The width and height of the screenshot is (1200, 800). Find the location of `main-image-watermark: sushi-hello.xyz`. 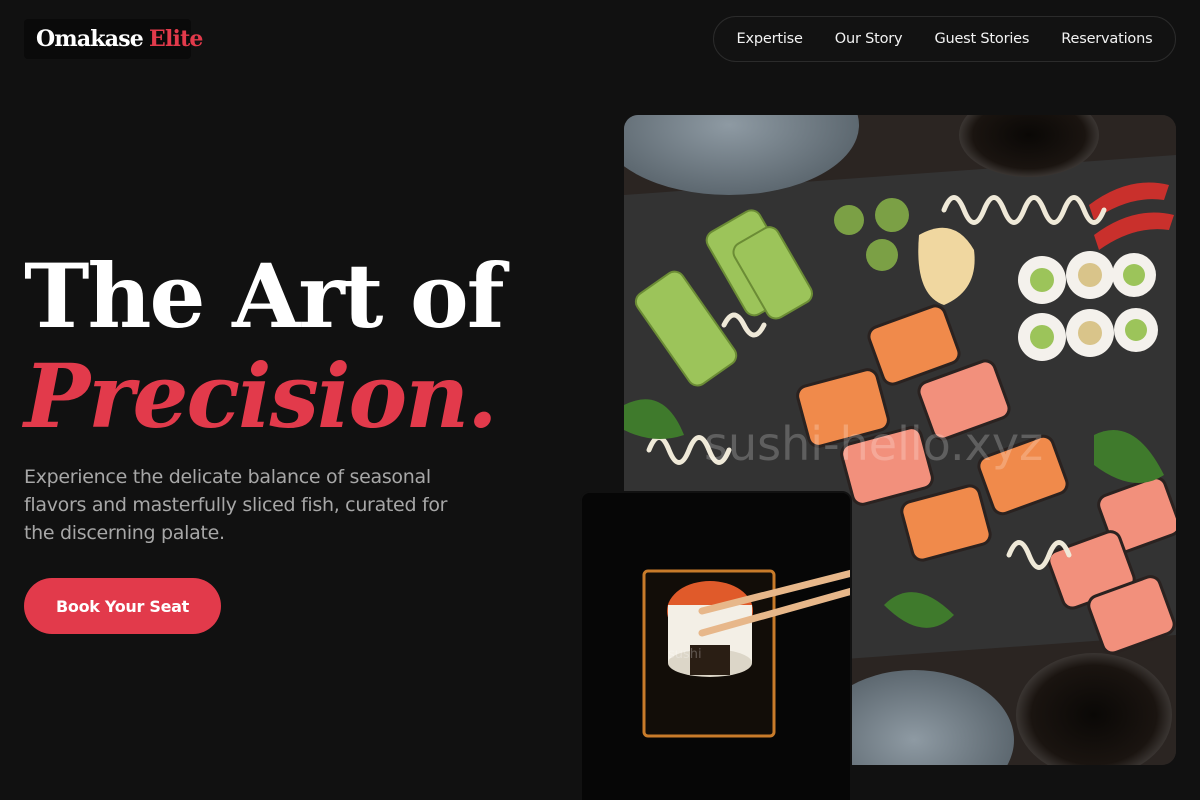

main-image-watermark: sushi-hello.xyz is located at coordinates (873, 444).